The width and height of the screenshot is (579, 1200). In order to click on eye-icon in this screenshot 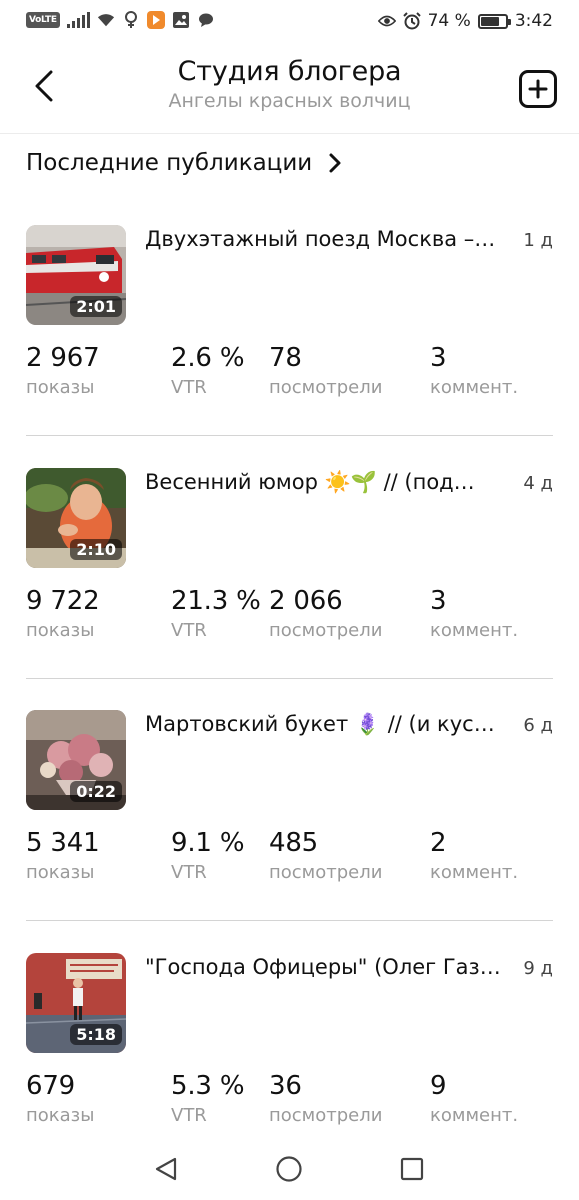, I will do `click(386, 21)`.